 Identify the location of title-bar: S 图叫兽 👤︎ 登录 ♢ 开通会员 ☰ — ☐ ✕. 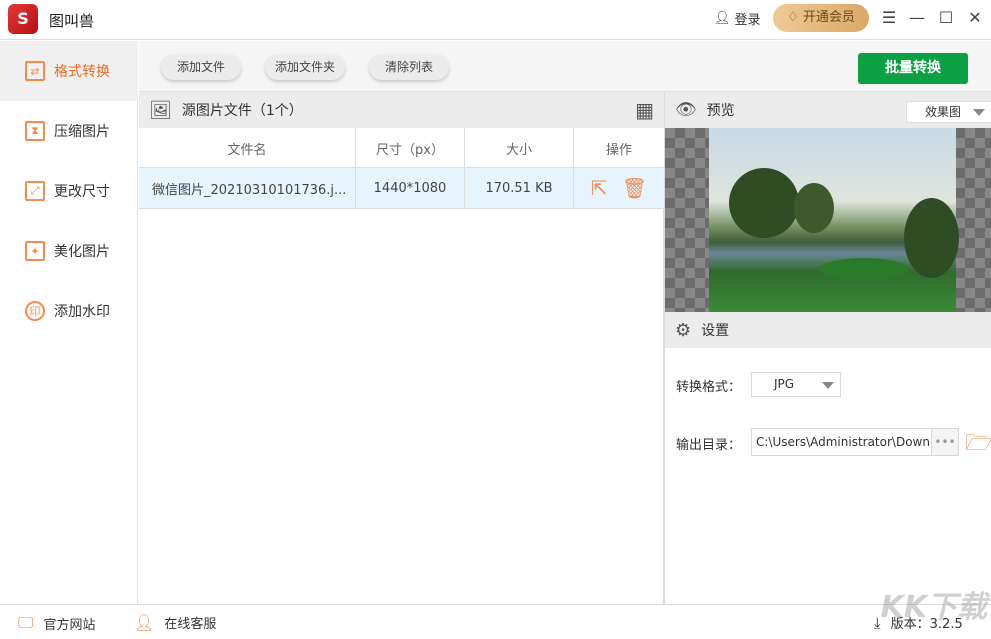
(495, 20).